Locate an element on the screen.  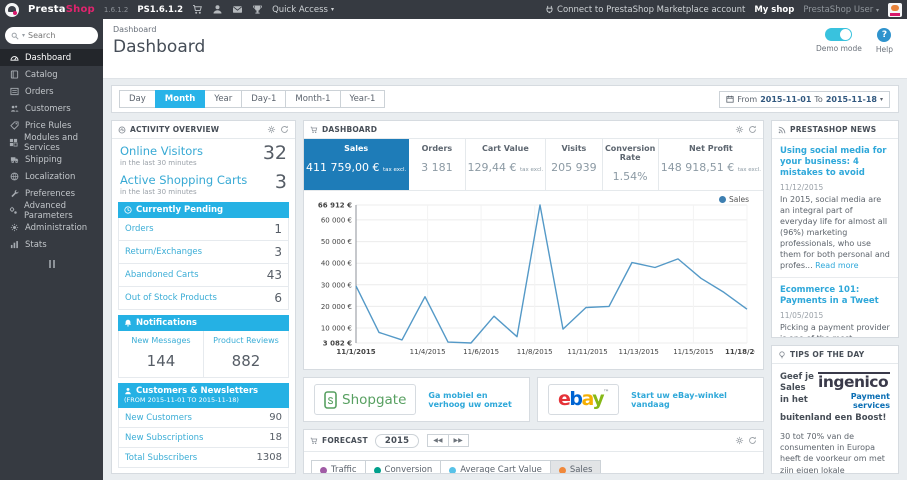
filter-average-cart-value-button: Average Cart Value is located at coordinates (495, 466).